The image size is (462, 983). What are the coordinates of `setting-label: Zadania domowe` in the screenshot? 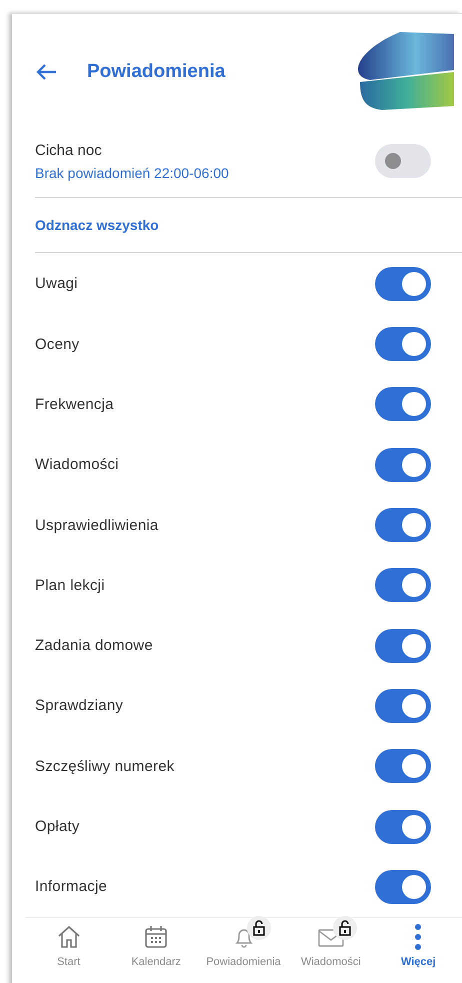 It's located at (94, 645).